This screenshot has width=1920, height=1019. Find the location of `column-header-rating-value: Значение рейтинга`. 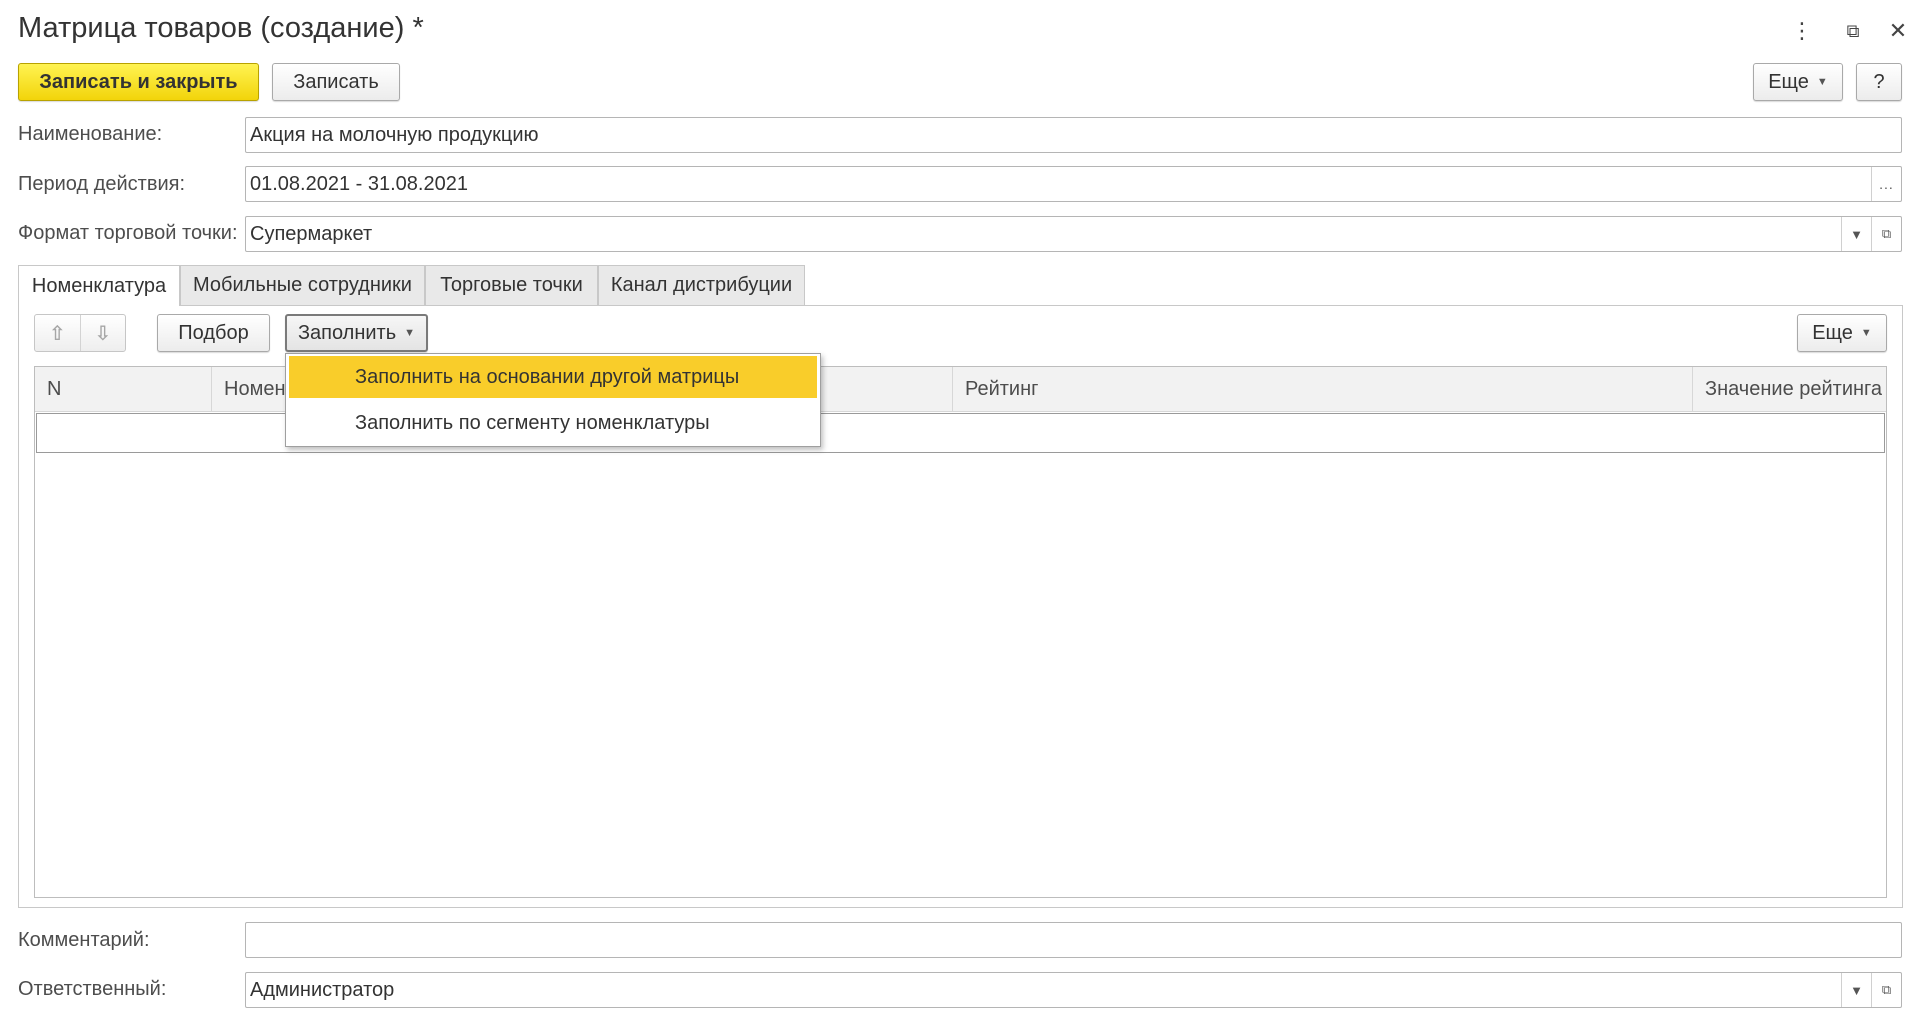

column-header-rating-value: Значение рейтинга is located at coordinates (1789, 389).